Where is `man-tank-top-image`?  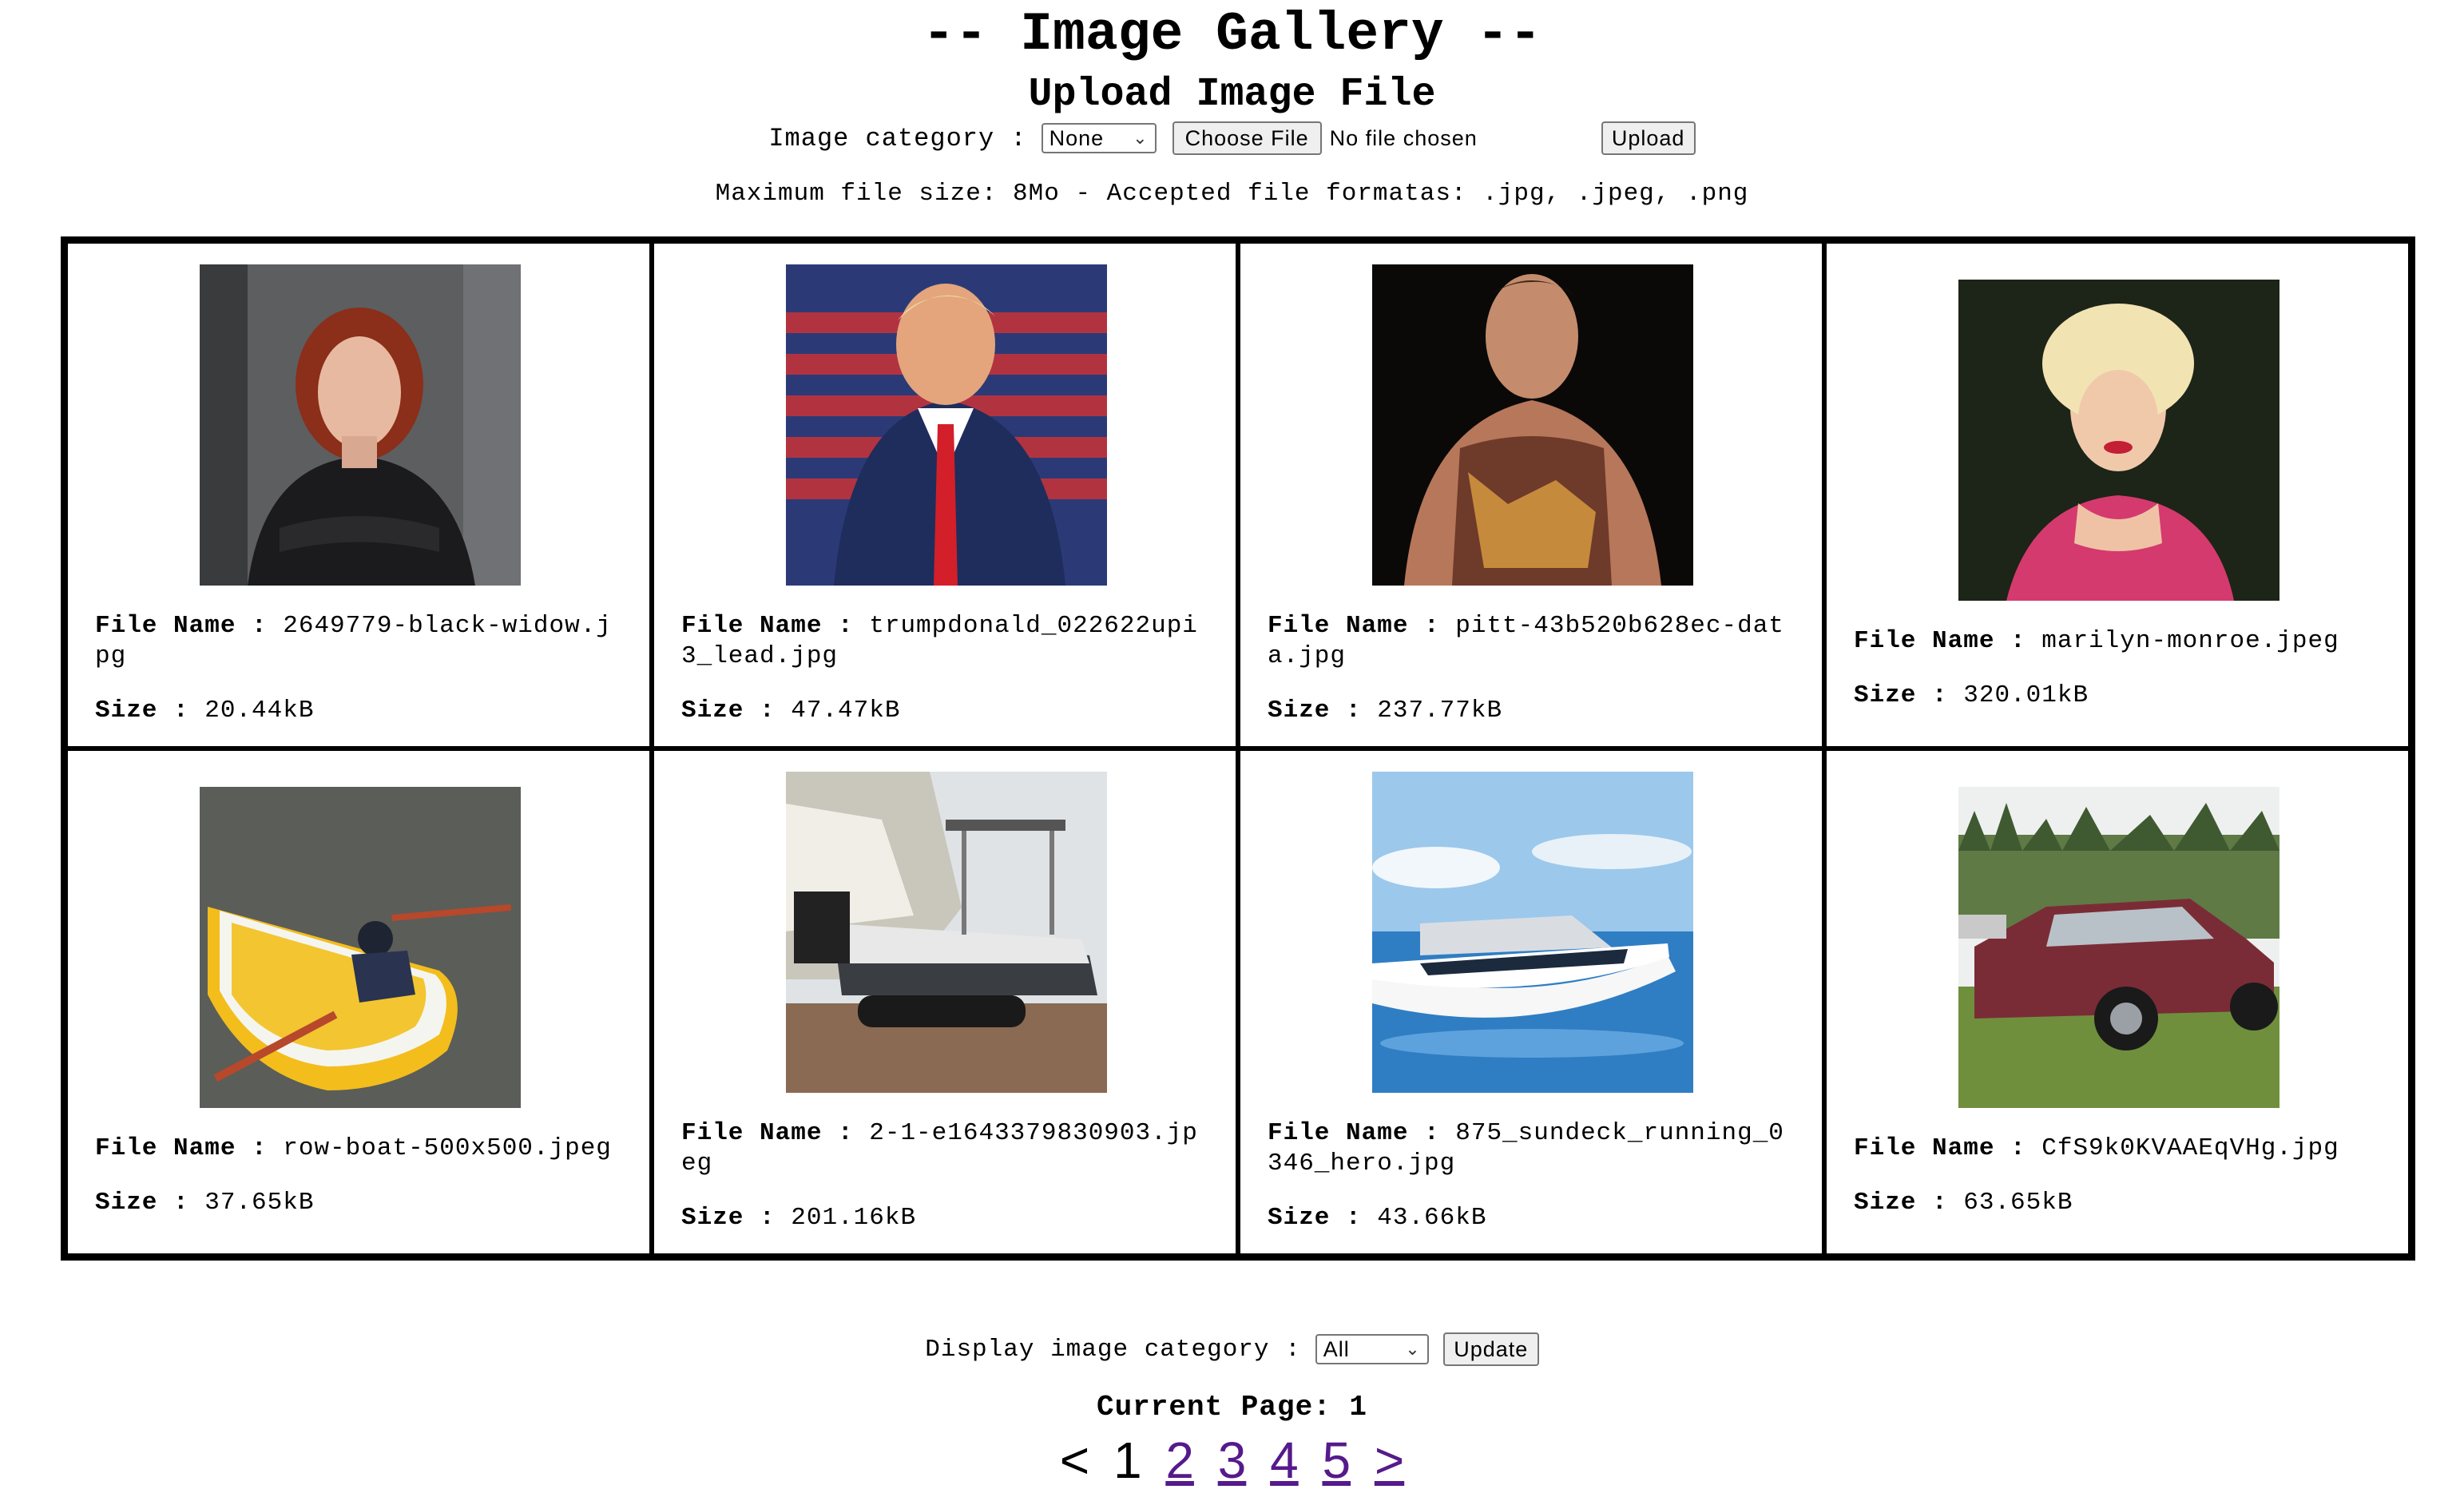 man-tank-top-image is located at coordinates (1532, 425).